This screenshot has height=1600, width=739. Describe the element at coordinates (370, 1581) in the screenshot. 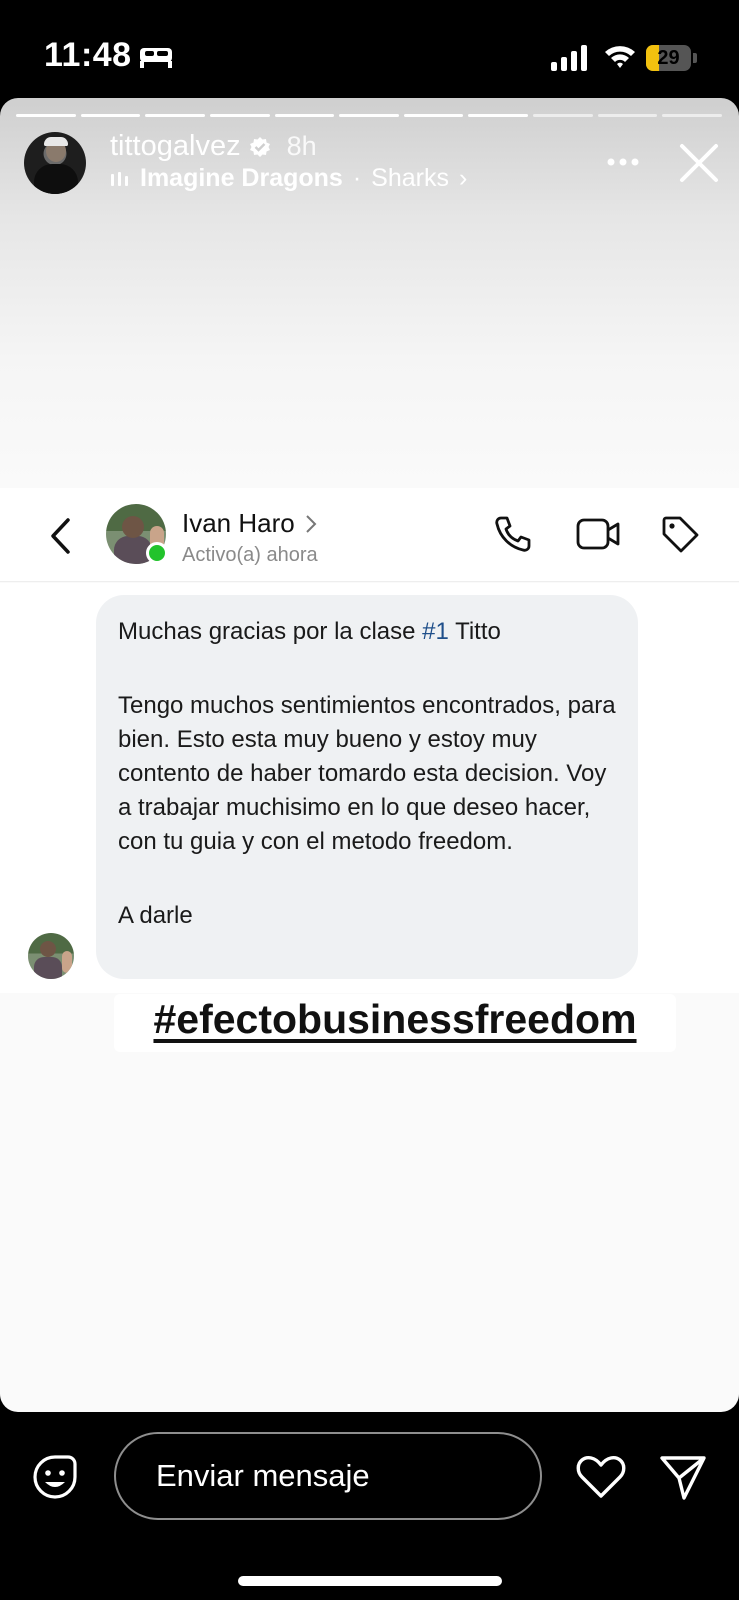

I see `home-indicator` at that location.